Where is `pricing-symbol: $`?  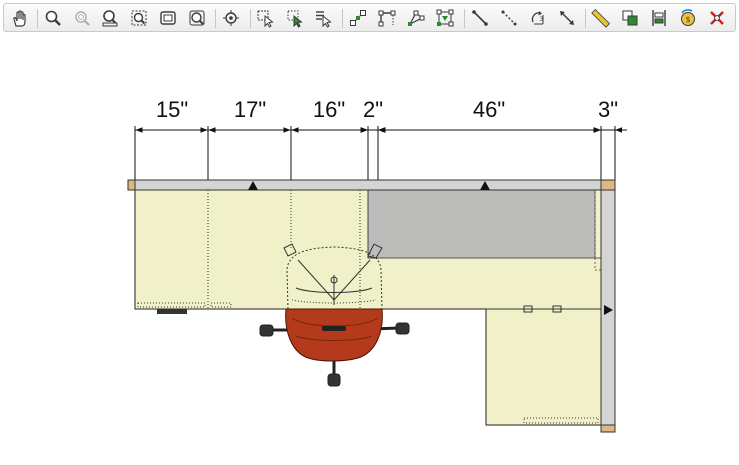
pricing-symbol: $ is located at coordinates (687, 19).